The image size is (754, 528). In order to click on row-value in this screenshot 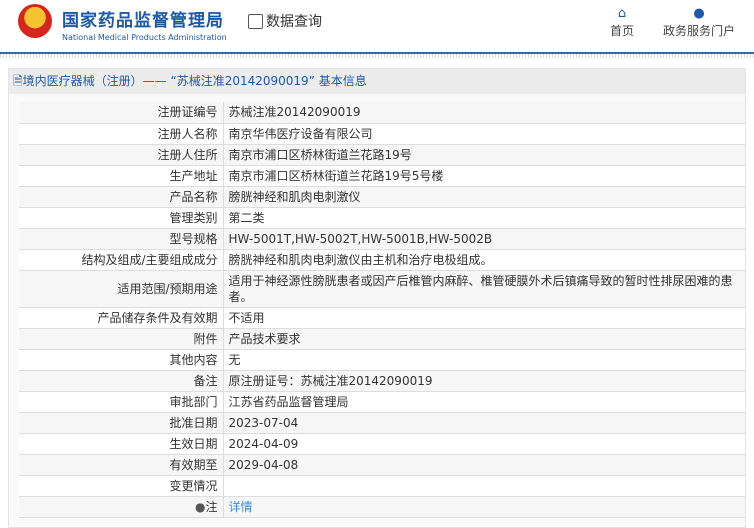, I will do `click(484, 486)`.